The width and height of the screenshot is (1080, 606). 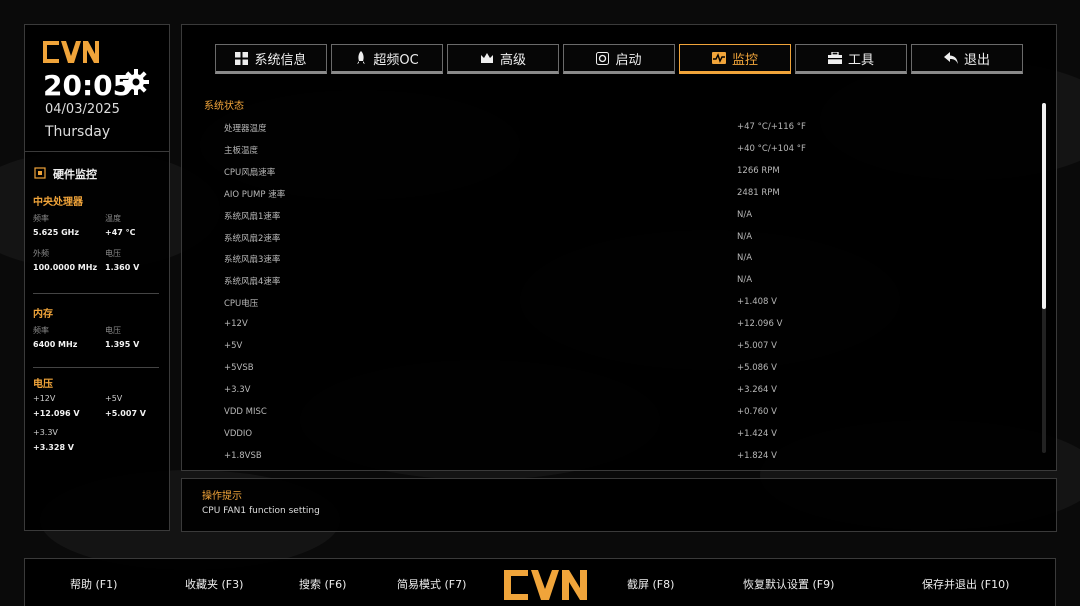 I want to click on cpu-section-title: 中央处理器, so click(x=58, y=202).